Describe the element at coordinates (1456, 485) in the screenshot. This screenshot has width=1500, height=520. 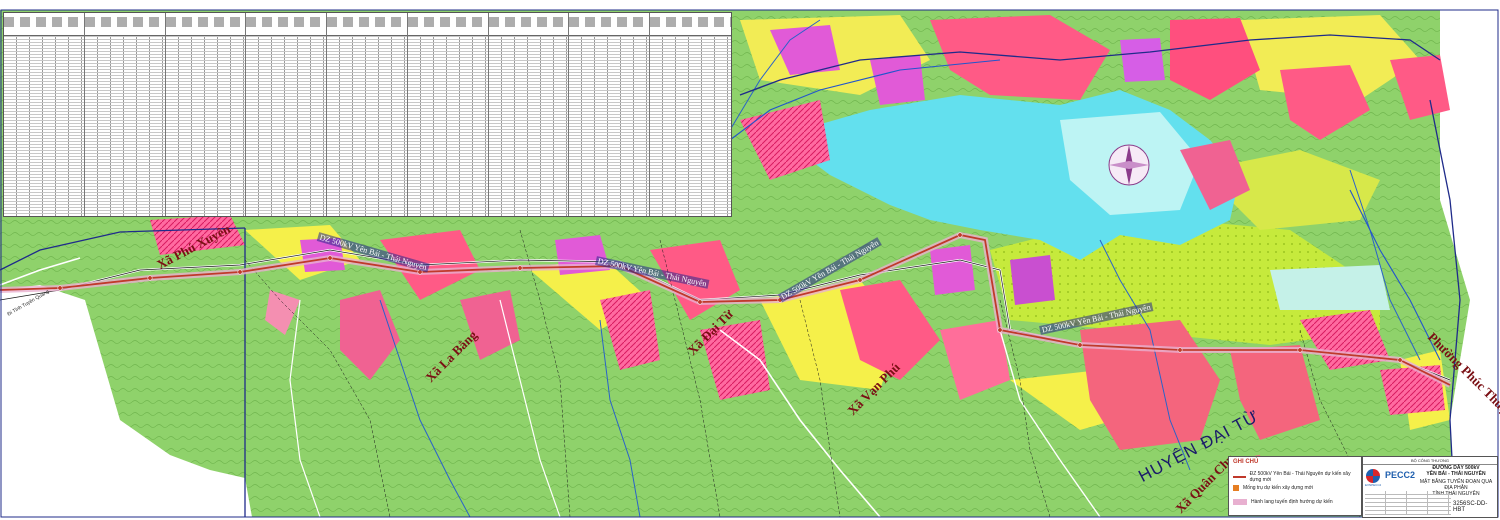
I see `drawing-line-1: MẶT BẰNG TUYẾN ĐOẠN QUA ĐỊA PHẬN` at that location.